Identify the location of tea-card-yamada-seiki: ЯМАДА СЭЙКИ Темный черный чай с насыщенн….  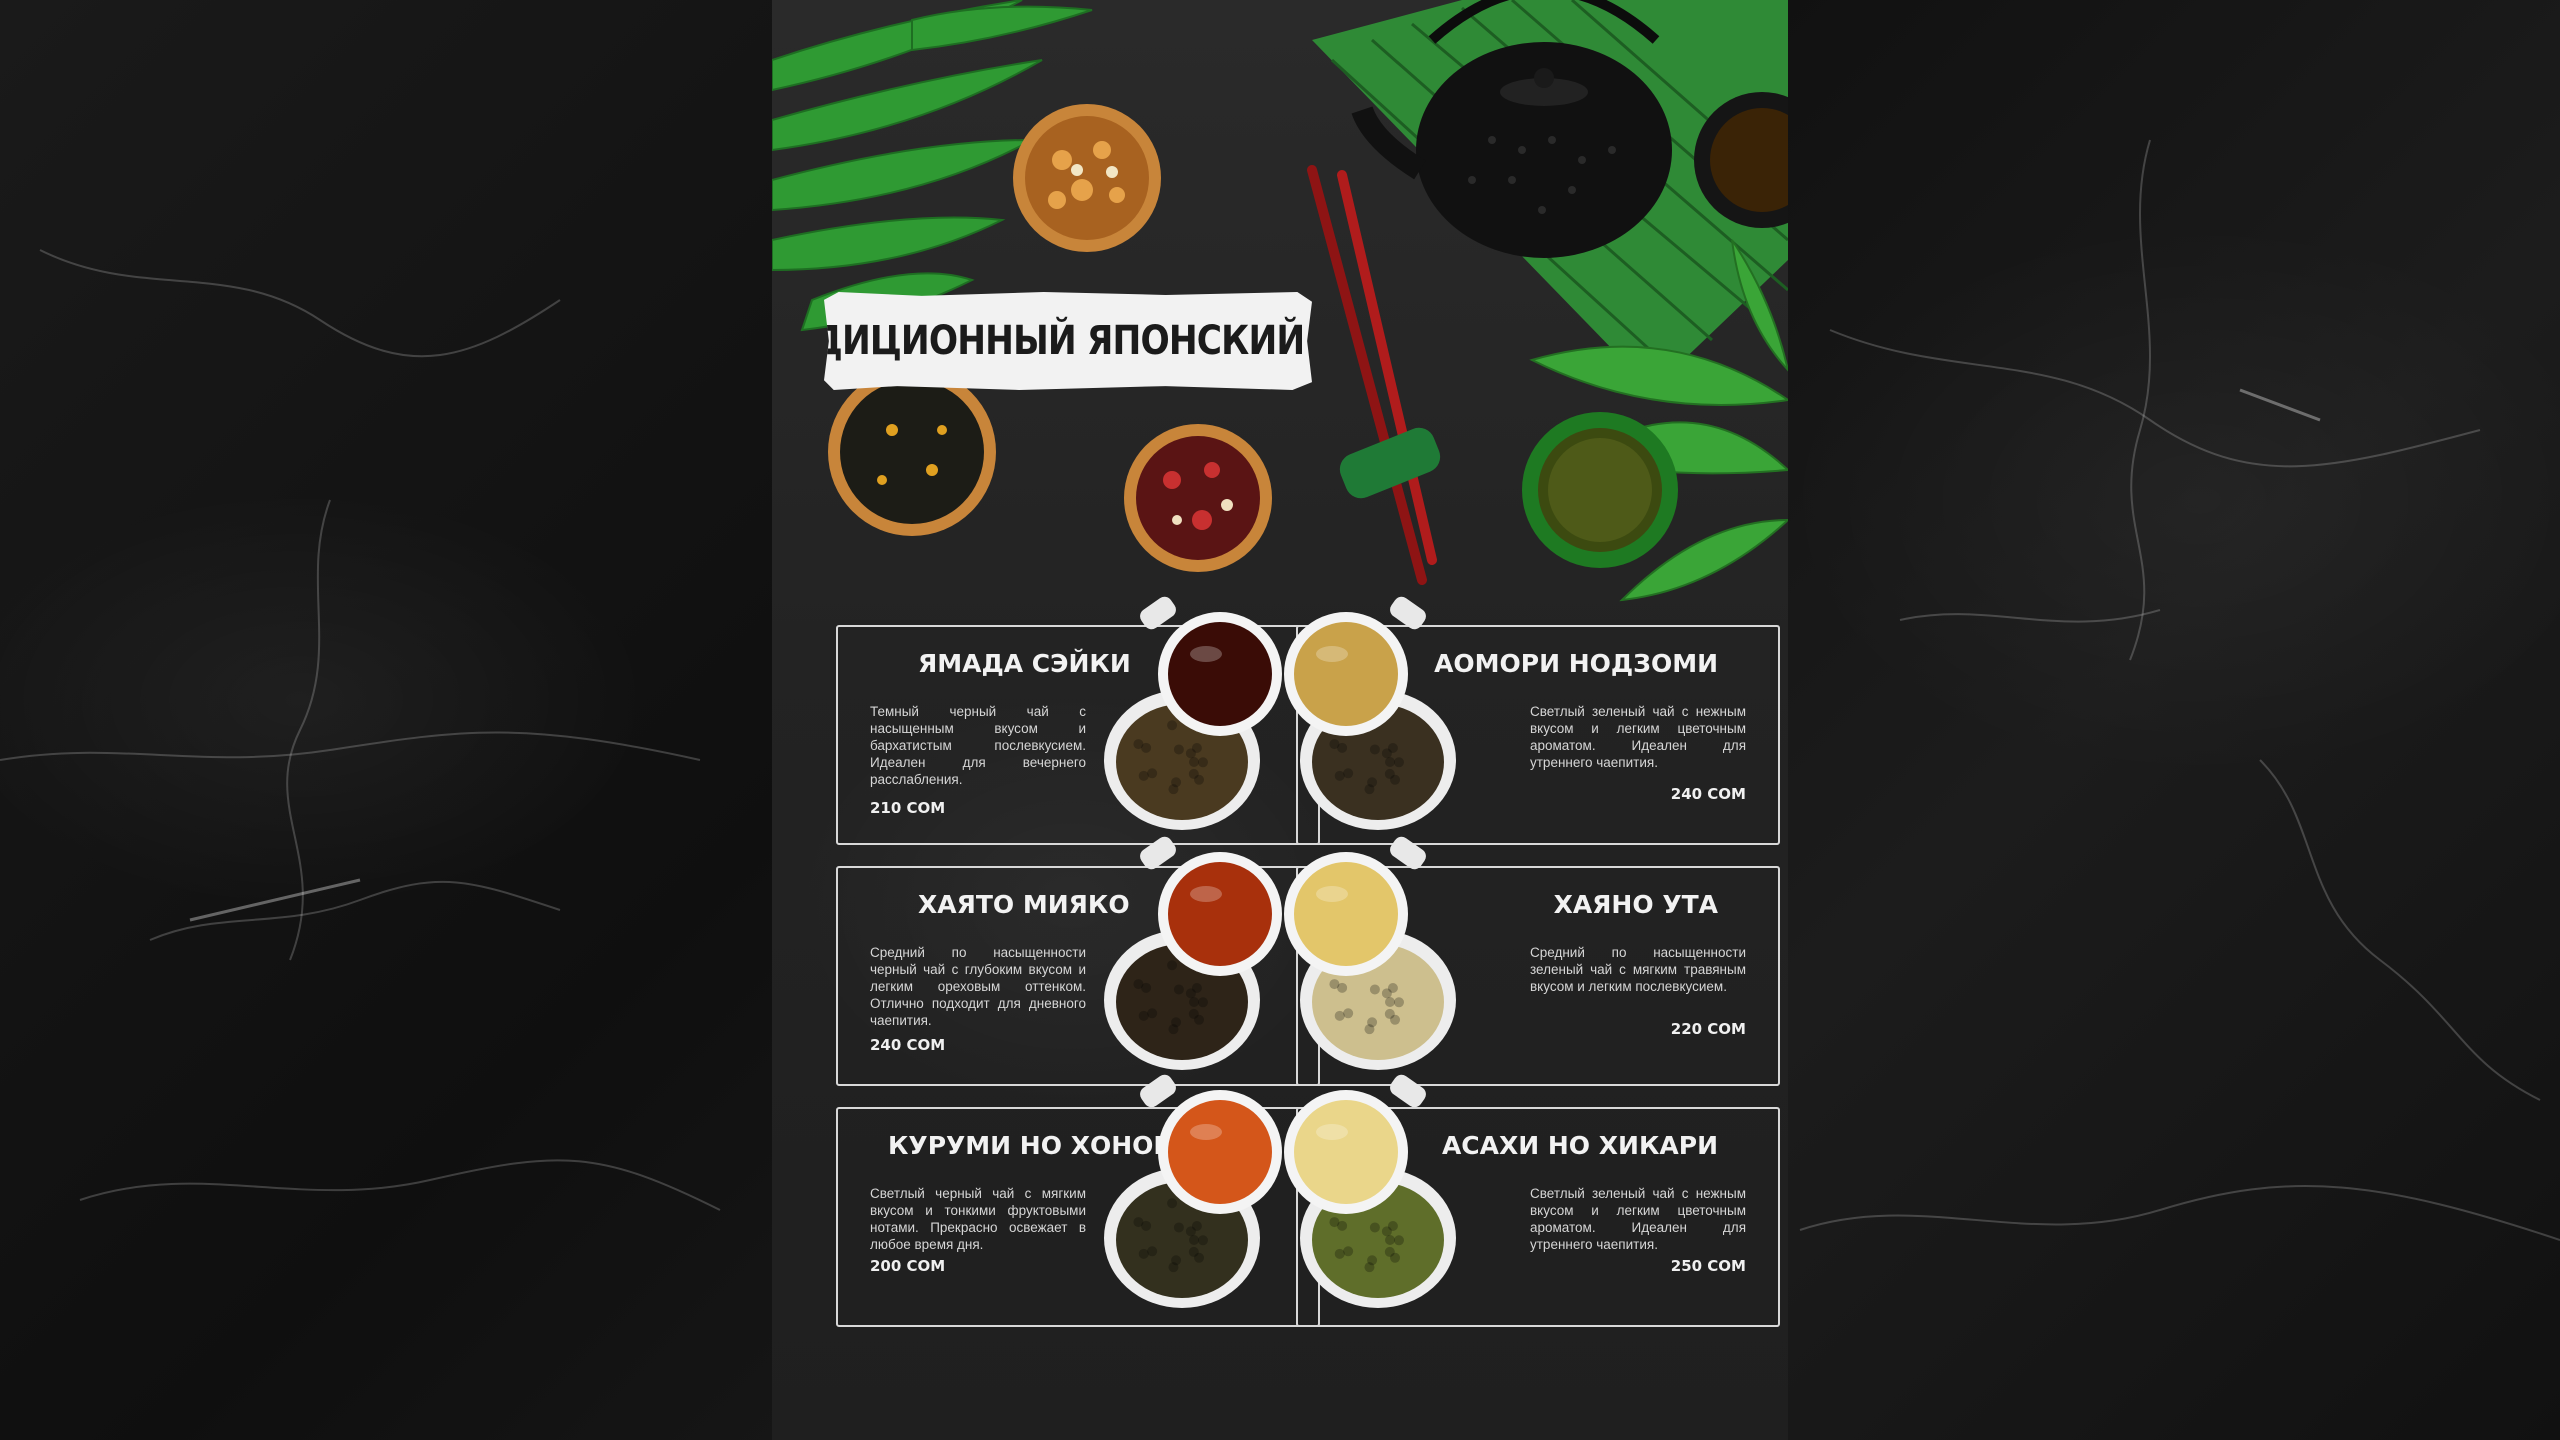
(1078, 735).